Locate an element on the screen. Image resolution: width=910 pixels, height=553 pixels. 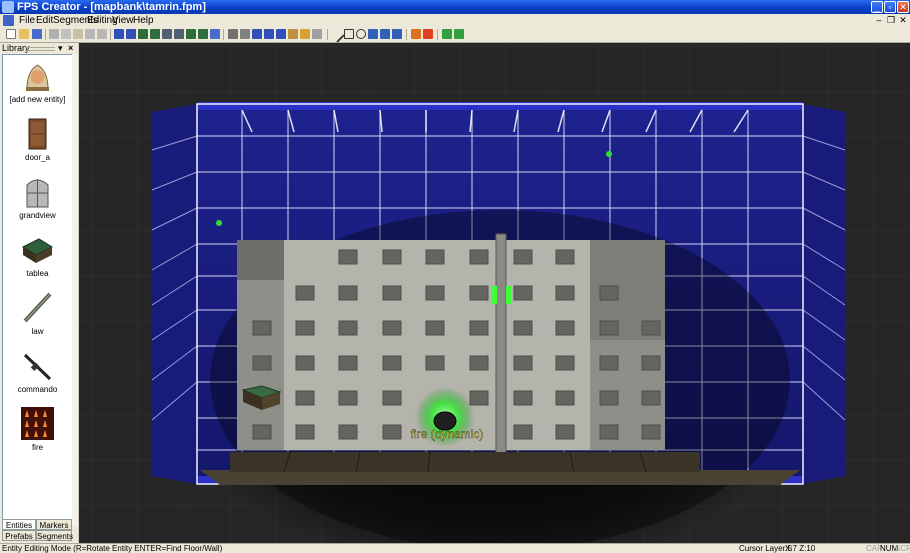
table-icon is located at coordinates (37, 250).